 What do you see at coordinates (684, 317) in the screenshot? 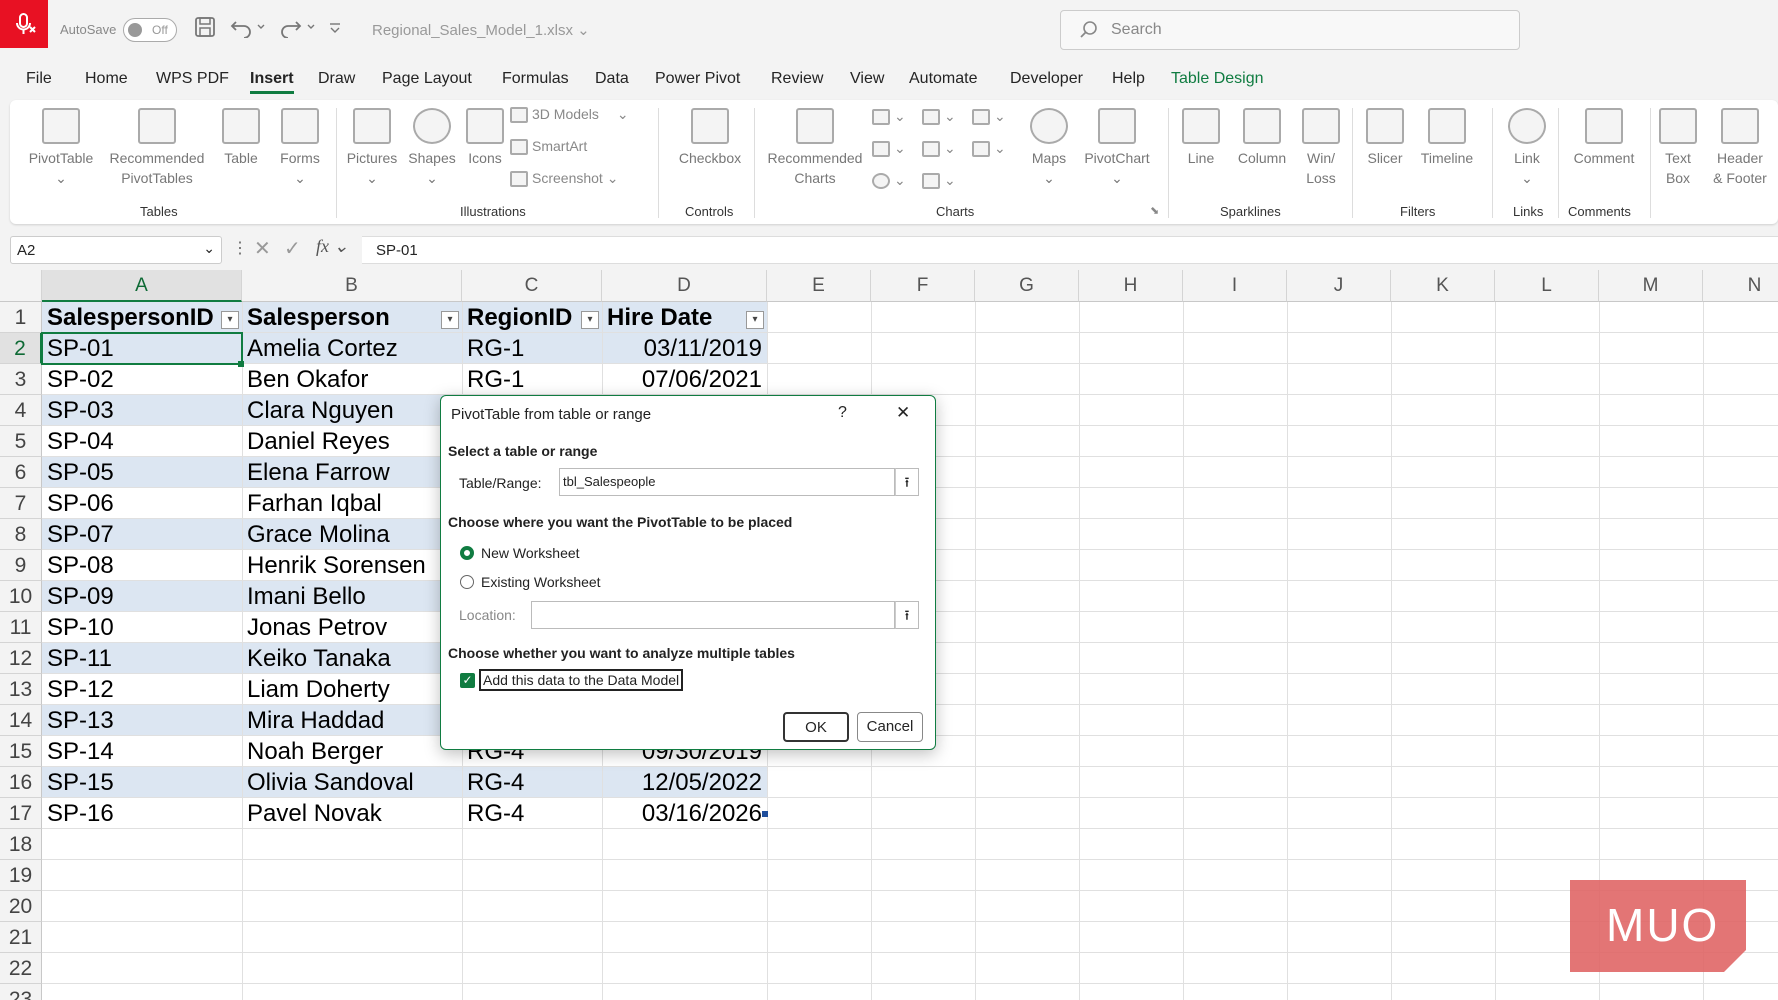
I see `table-header-cell: Hire Date` at bounding box center [684, 317].